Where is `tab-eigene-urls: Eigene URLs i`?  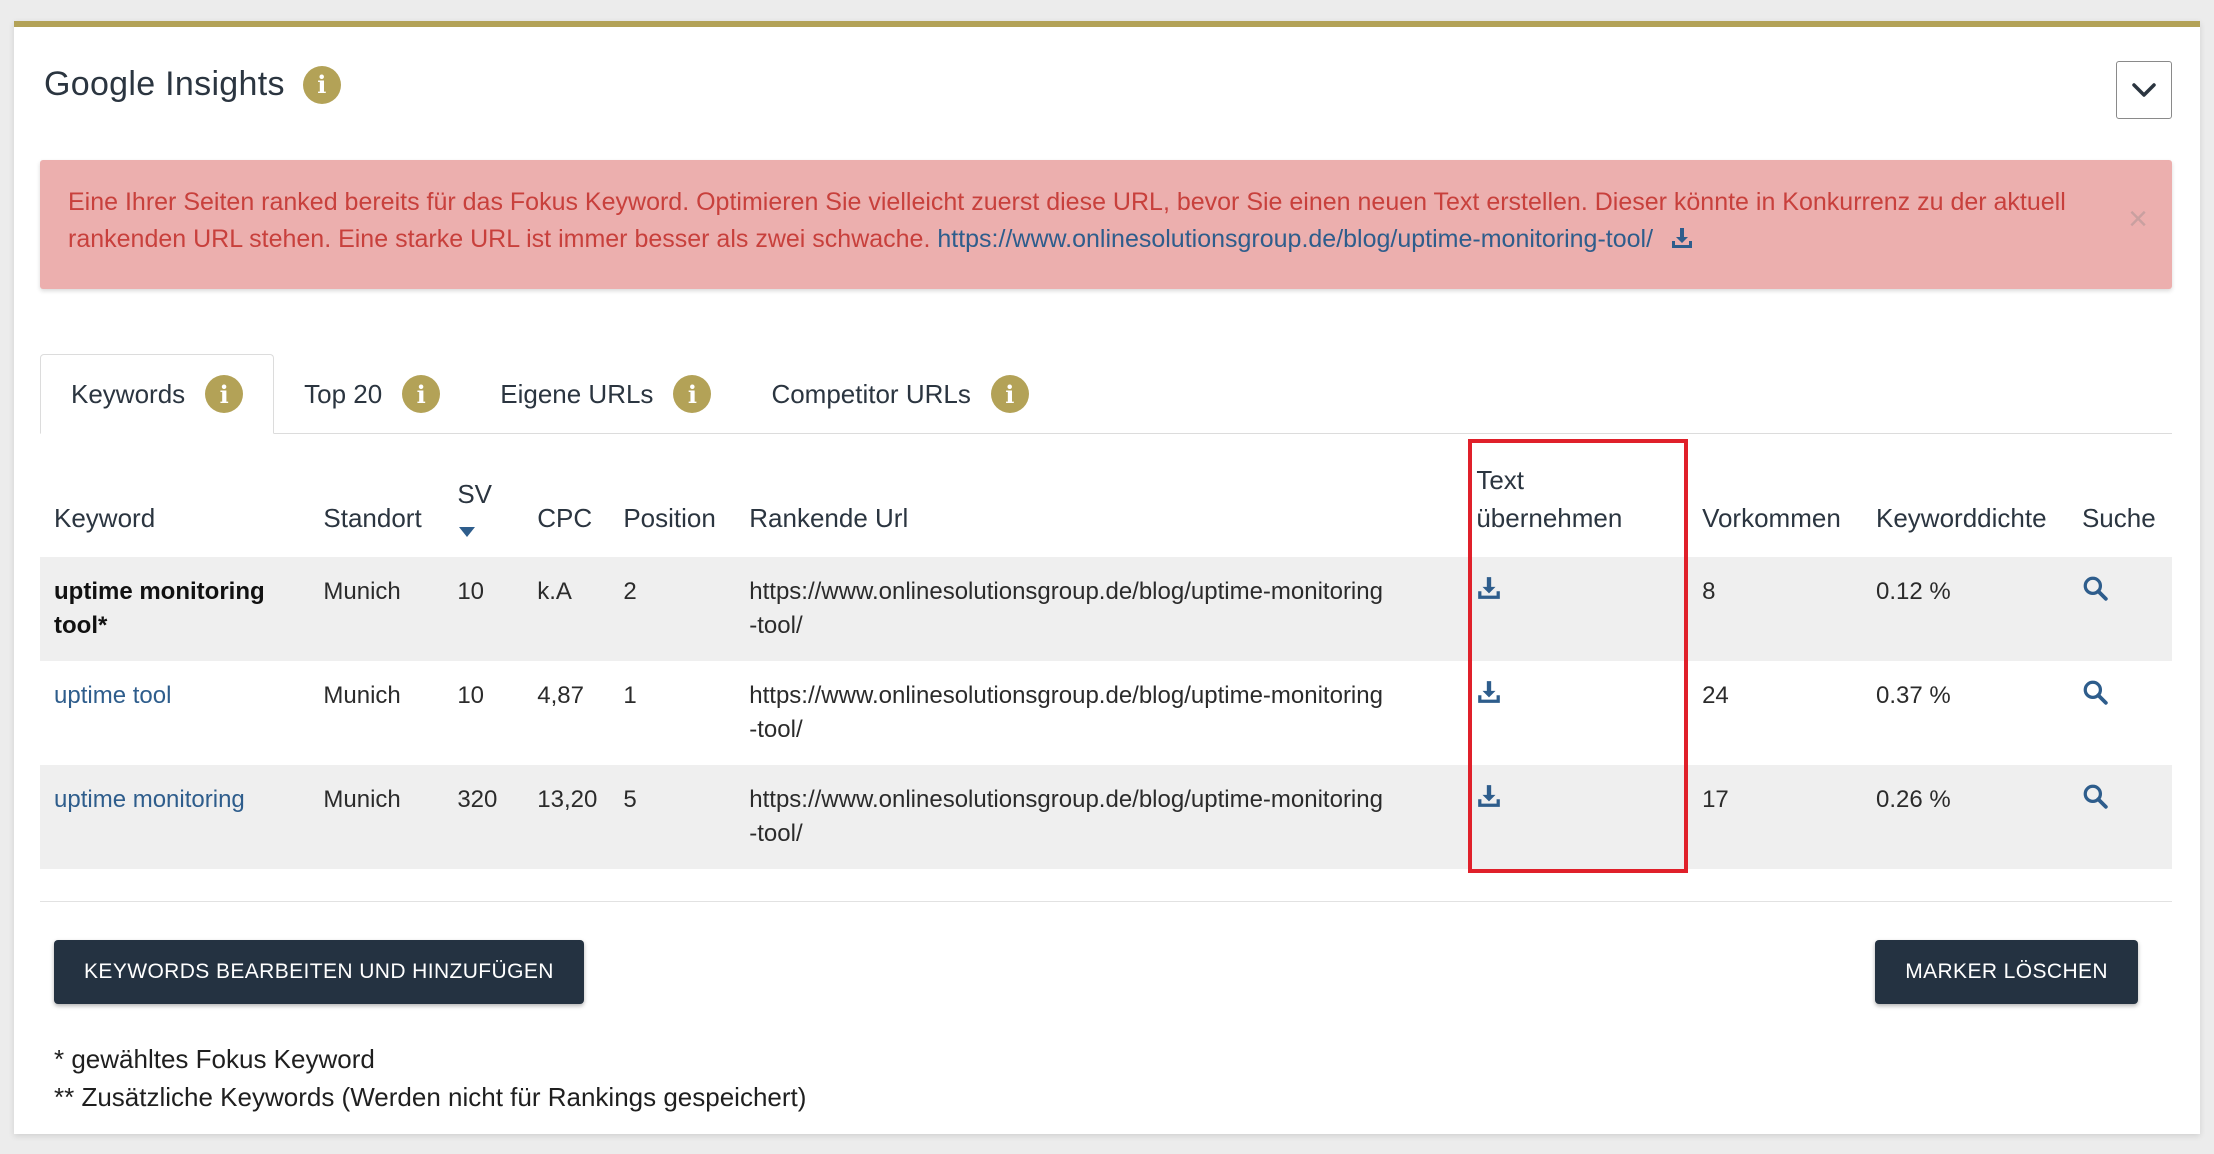
tab-eigene-urls: Eigene URLs i is located at coordinates (605, 394).